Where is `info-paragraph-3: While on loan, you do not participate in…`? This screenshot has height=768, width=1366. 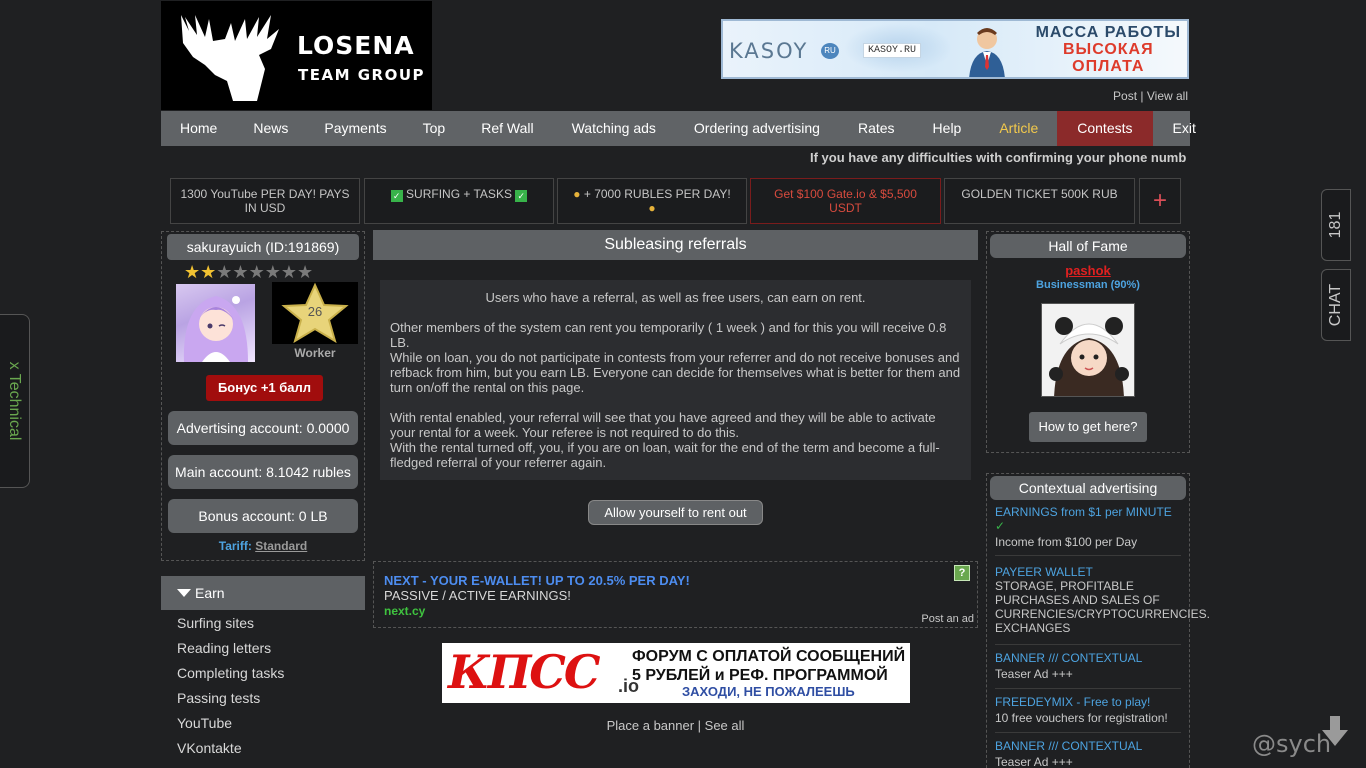
info-paragraph-3: While on loan, you do not participate in… is located at coordinates (675, 372).